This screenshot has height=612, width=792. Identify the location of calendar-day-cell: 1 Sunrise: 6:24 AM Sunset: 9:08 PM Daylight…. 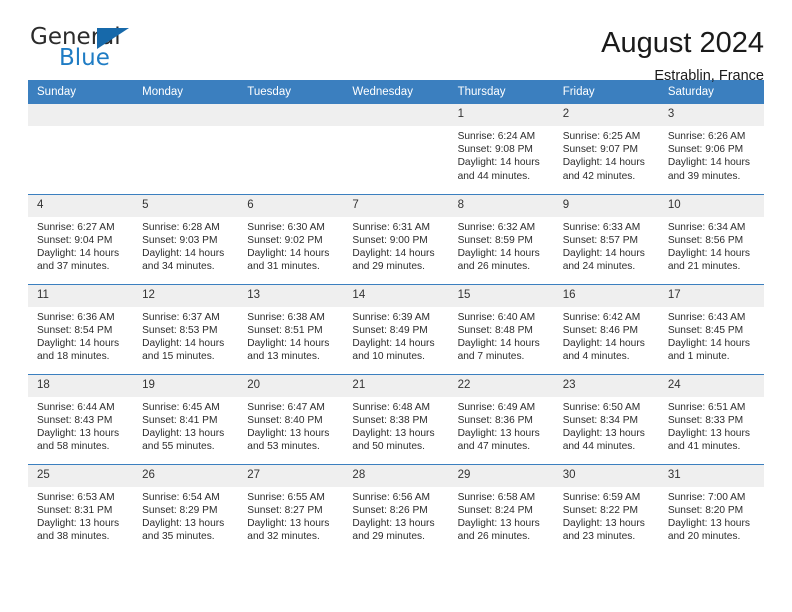
(501, 149).